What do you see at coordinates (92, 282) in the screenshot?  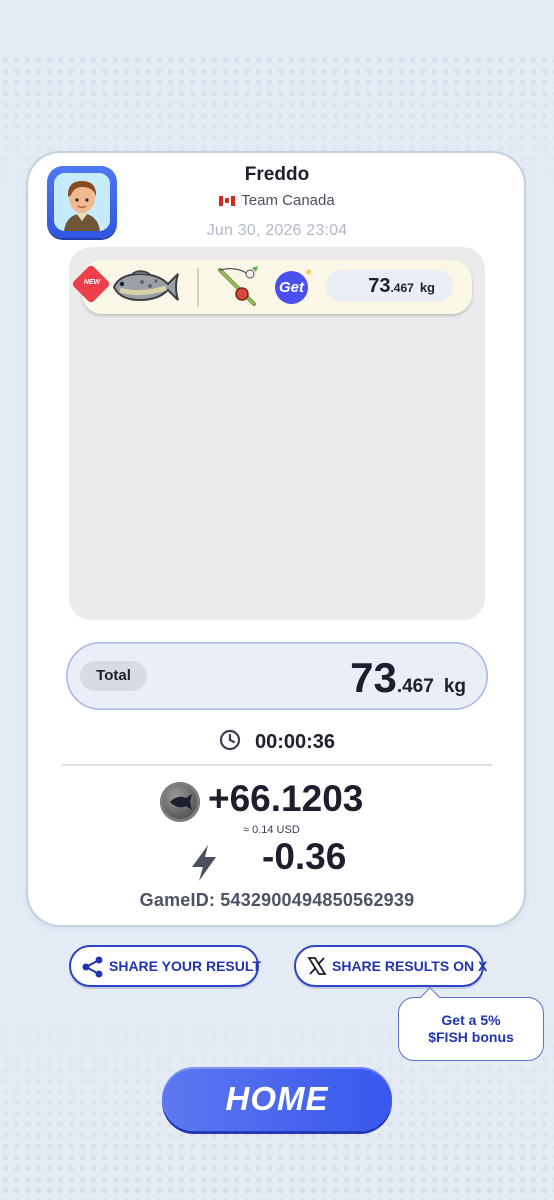 I see `new-badge-label: NEW` at bounding box center [92, 282].